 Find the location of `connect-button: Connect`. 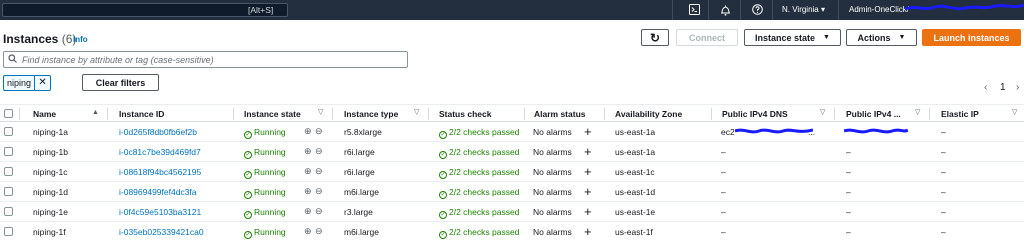

connect-button: Connect is located at coordinates (707, 37).